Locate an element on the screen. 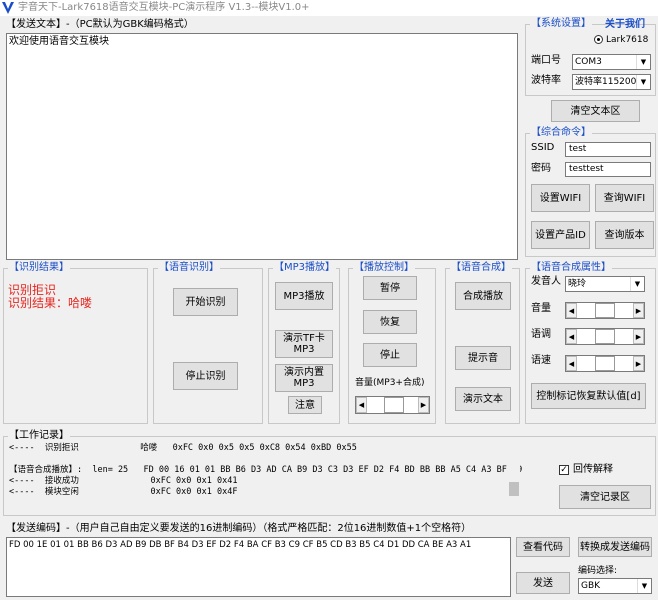 This screenshot has height=600, width=658. pitch-slider: ◀ ▶ is located at coordinates (605, 336).